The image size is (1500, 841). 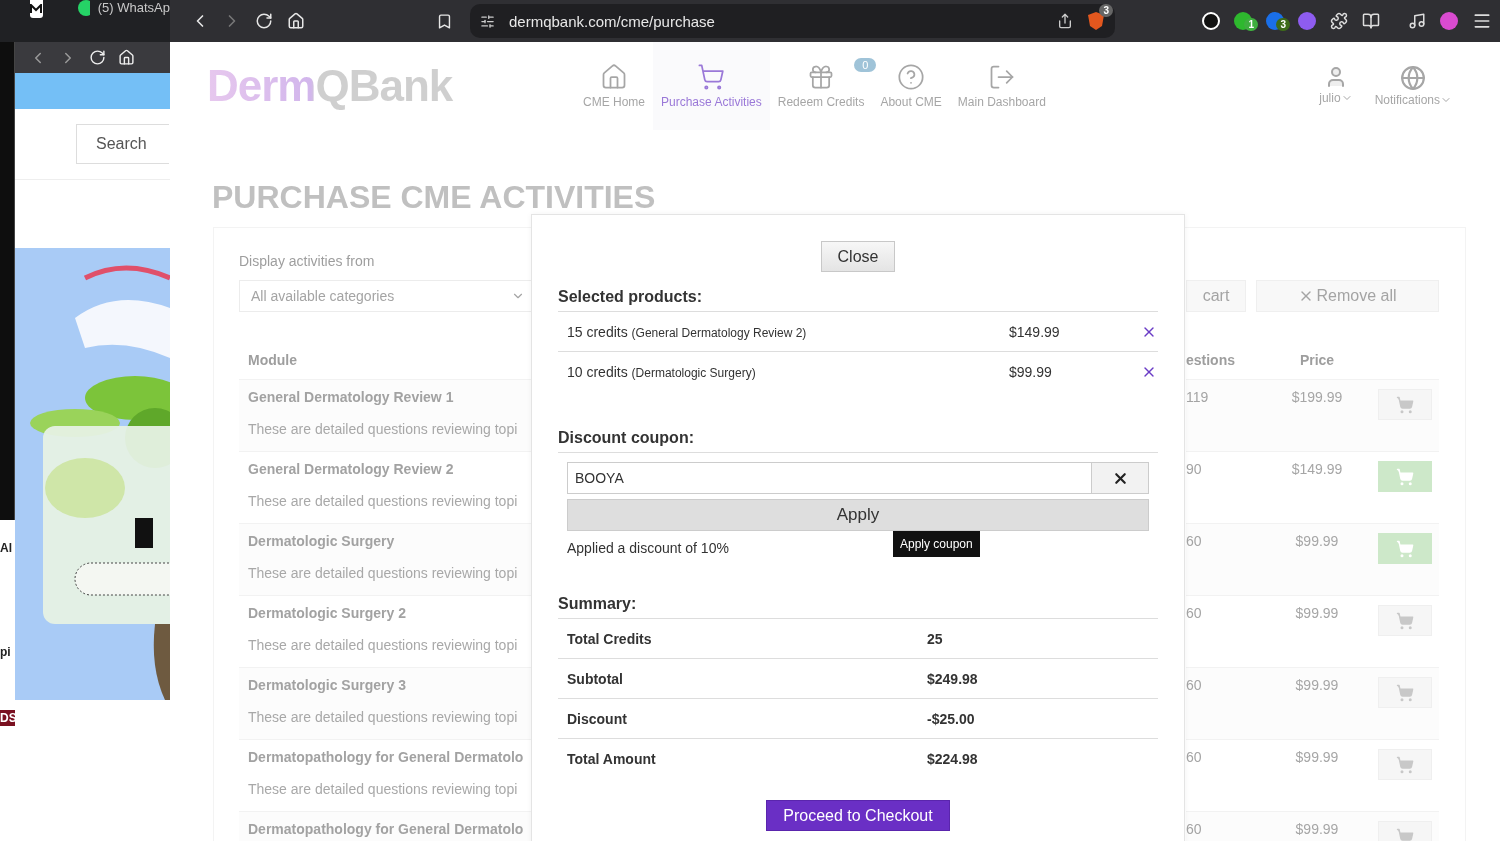 What do you see at coordinates (83, 9) in the screenshot?
I see `chat-bubble-icon` at bounding box center [83, 9].